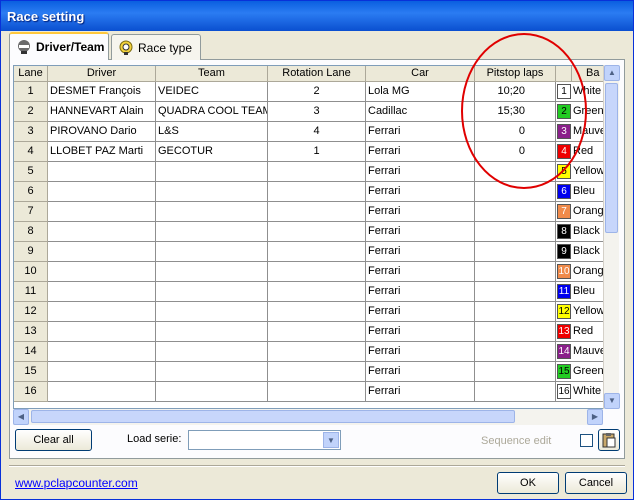 The height and width of the screenshot is (500, 634). I want to click on col-header-car: Car, so click(420, 74).